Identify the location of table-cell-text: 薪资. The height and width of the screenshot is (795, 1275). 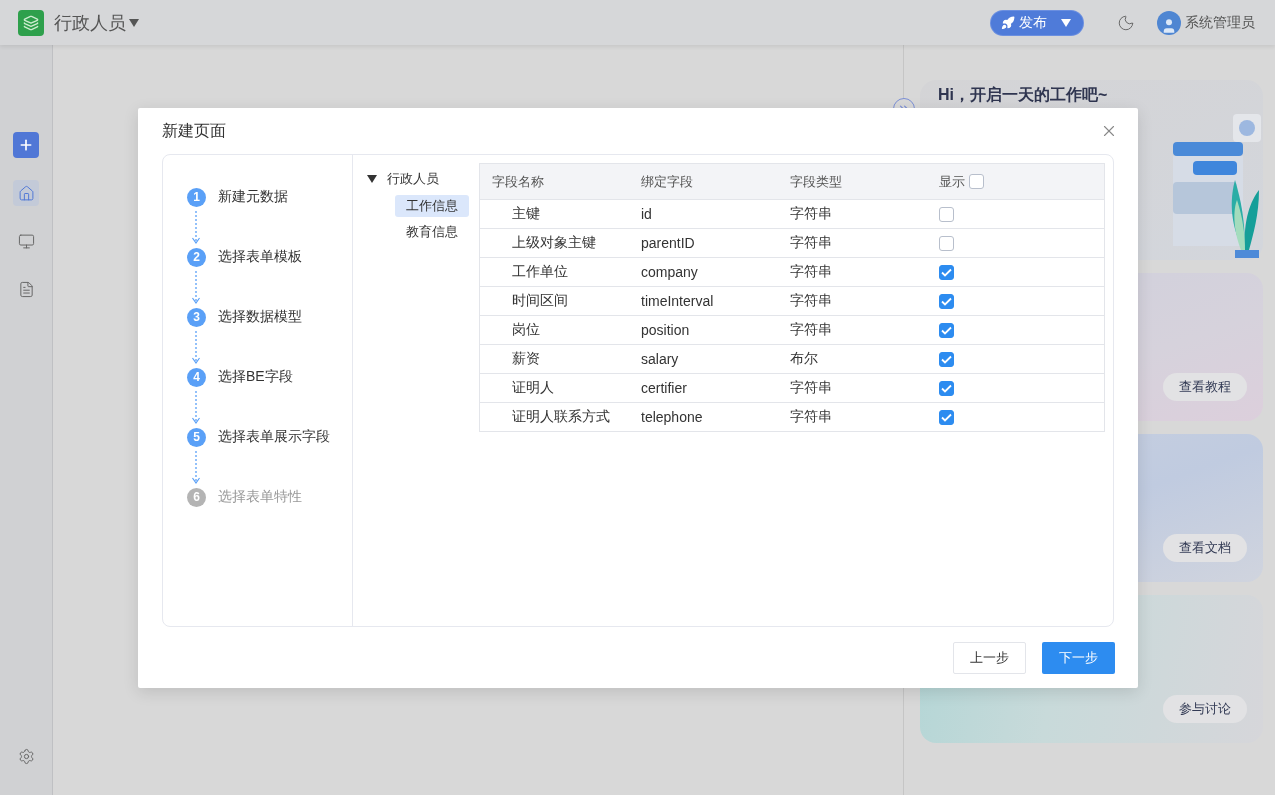
(526, 358).